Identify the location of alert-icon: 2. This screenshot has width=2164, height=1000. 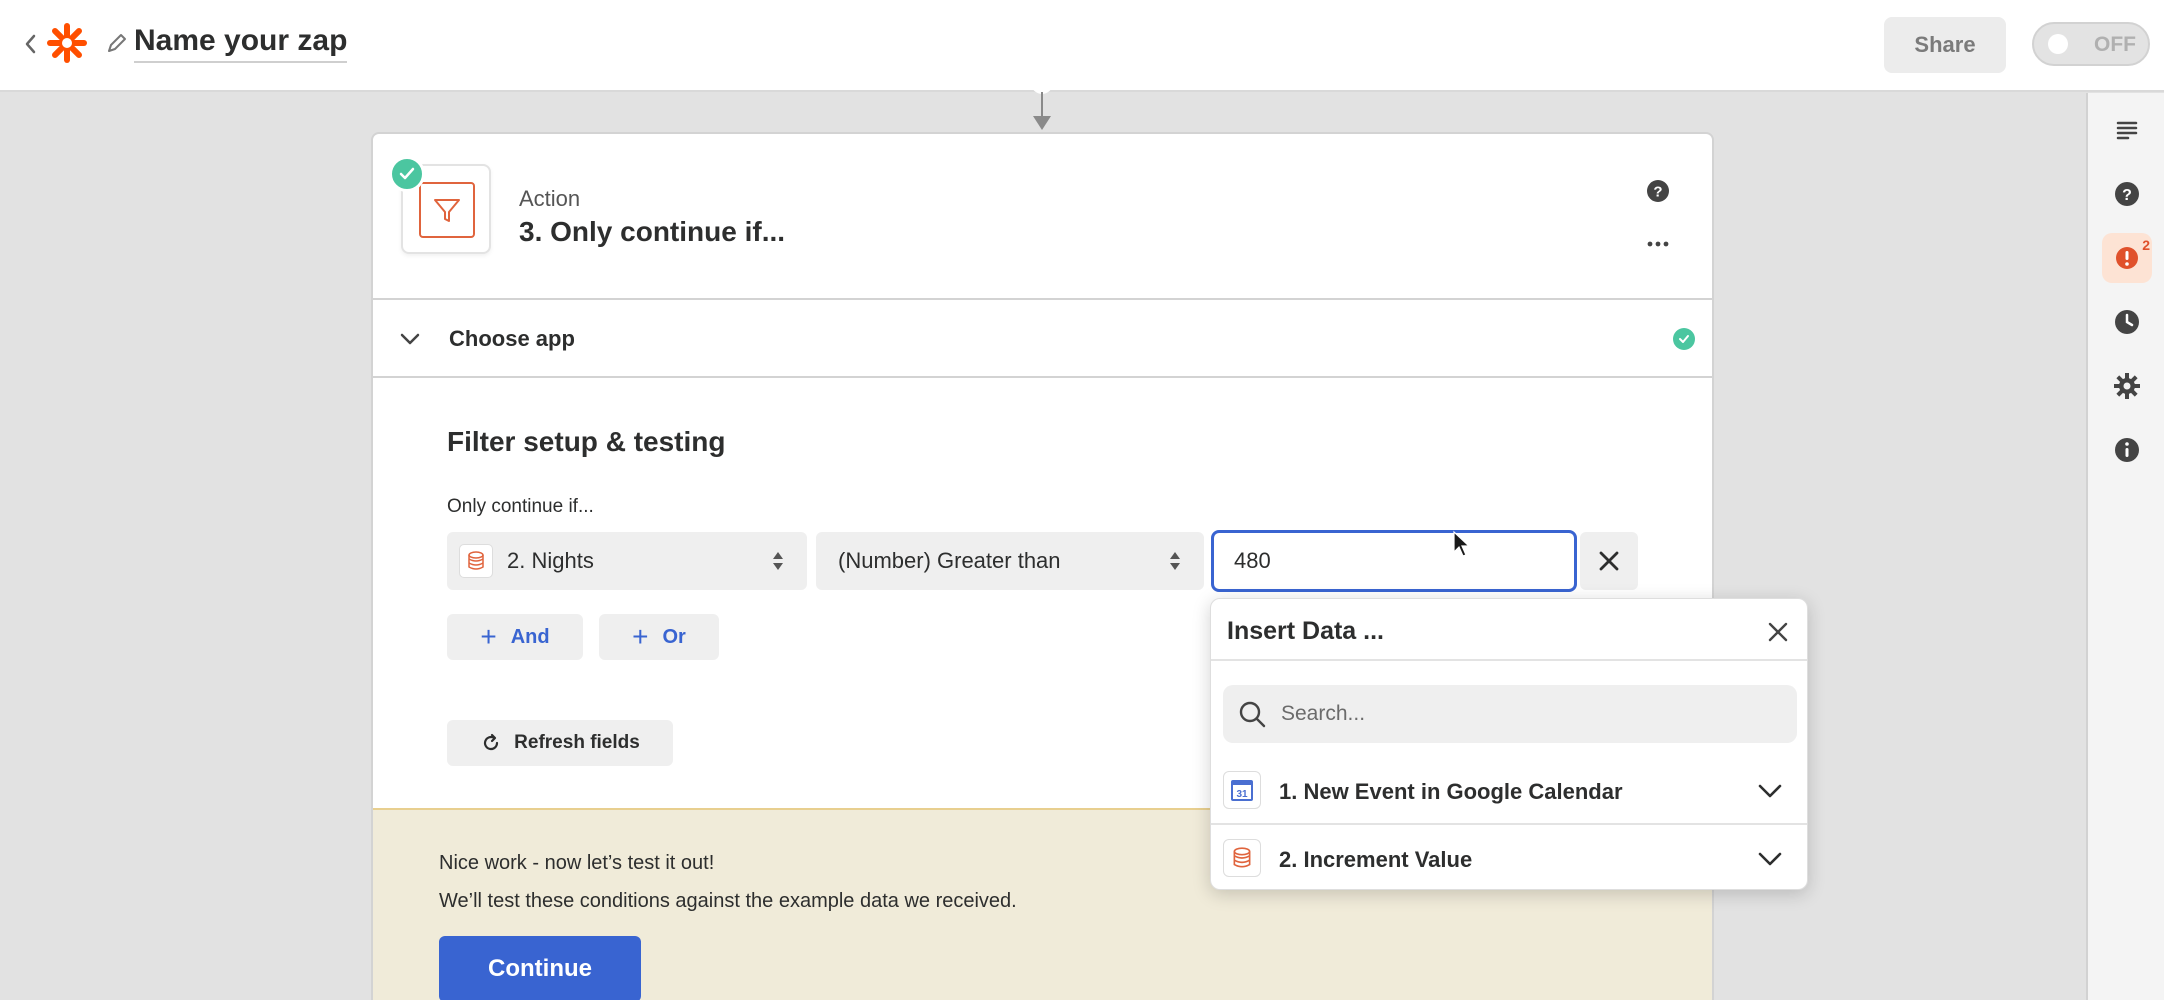
(2127, 258).